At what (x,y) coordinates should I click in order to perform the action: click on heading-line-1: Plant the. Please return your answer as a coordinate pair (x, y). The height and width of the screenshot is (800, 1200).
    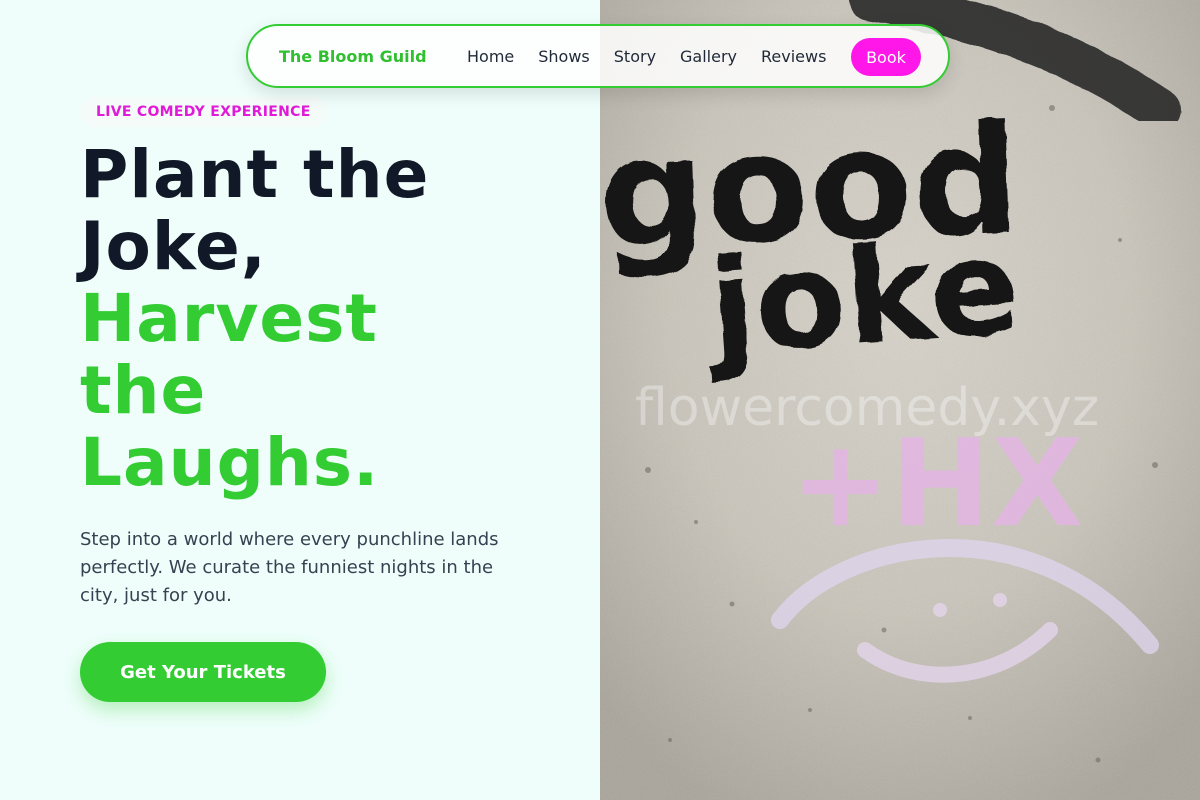
    Looking at the image, I should click on (255, 174).